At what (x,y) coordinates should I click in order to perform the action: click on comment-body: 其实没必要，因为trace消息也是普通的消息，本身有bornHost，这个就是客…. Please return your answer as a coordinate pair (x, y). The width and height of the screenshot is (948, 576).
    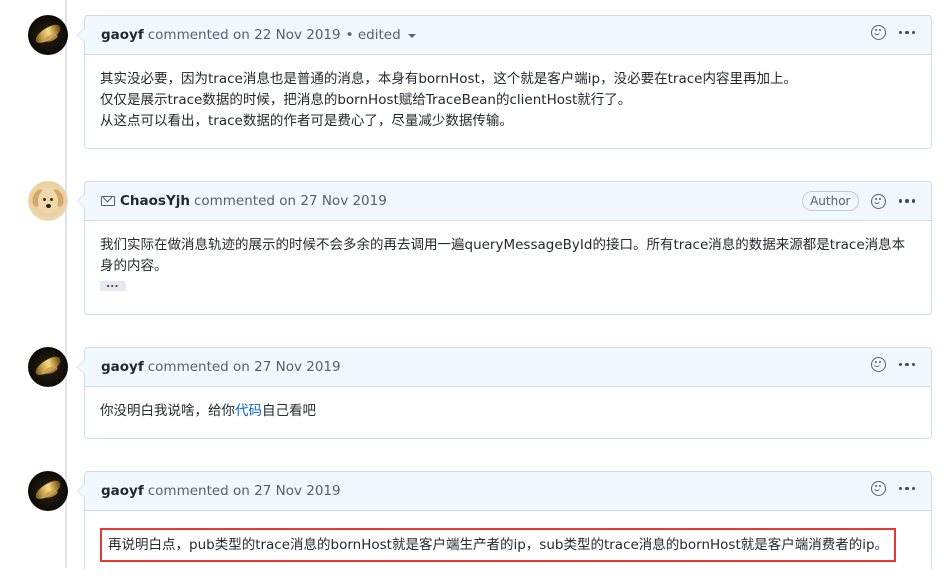
    Looking at the image, I should click on (508, 100).